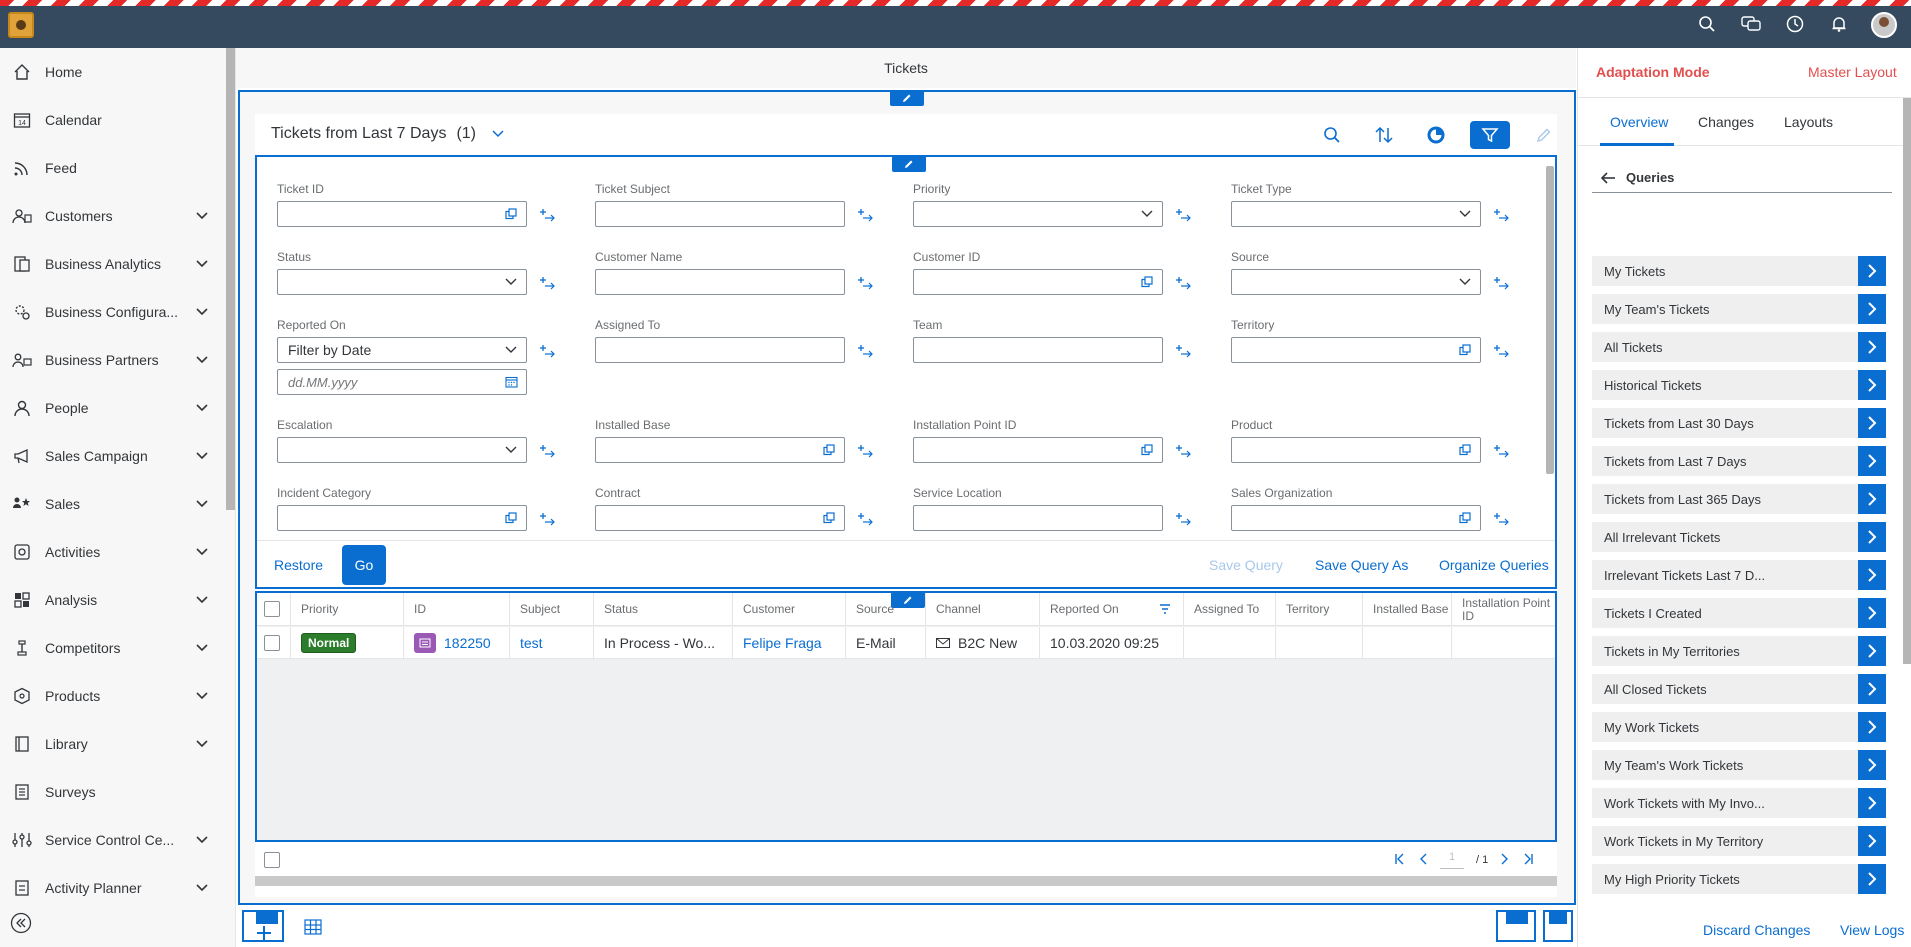  I want to click on edit-pencil-icon, so click(909, 164).